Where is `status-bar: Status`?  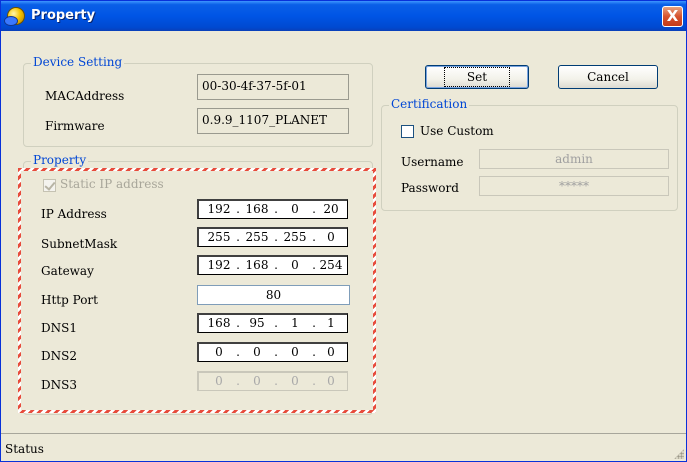
status-bar: Status is located at coordinates (343, 447).